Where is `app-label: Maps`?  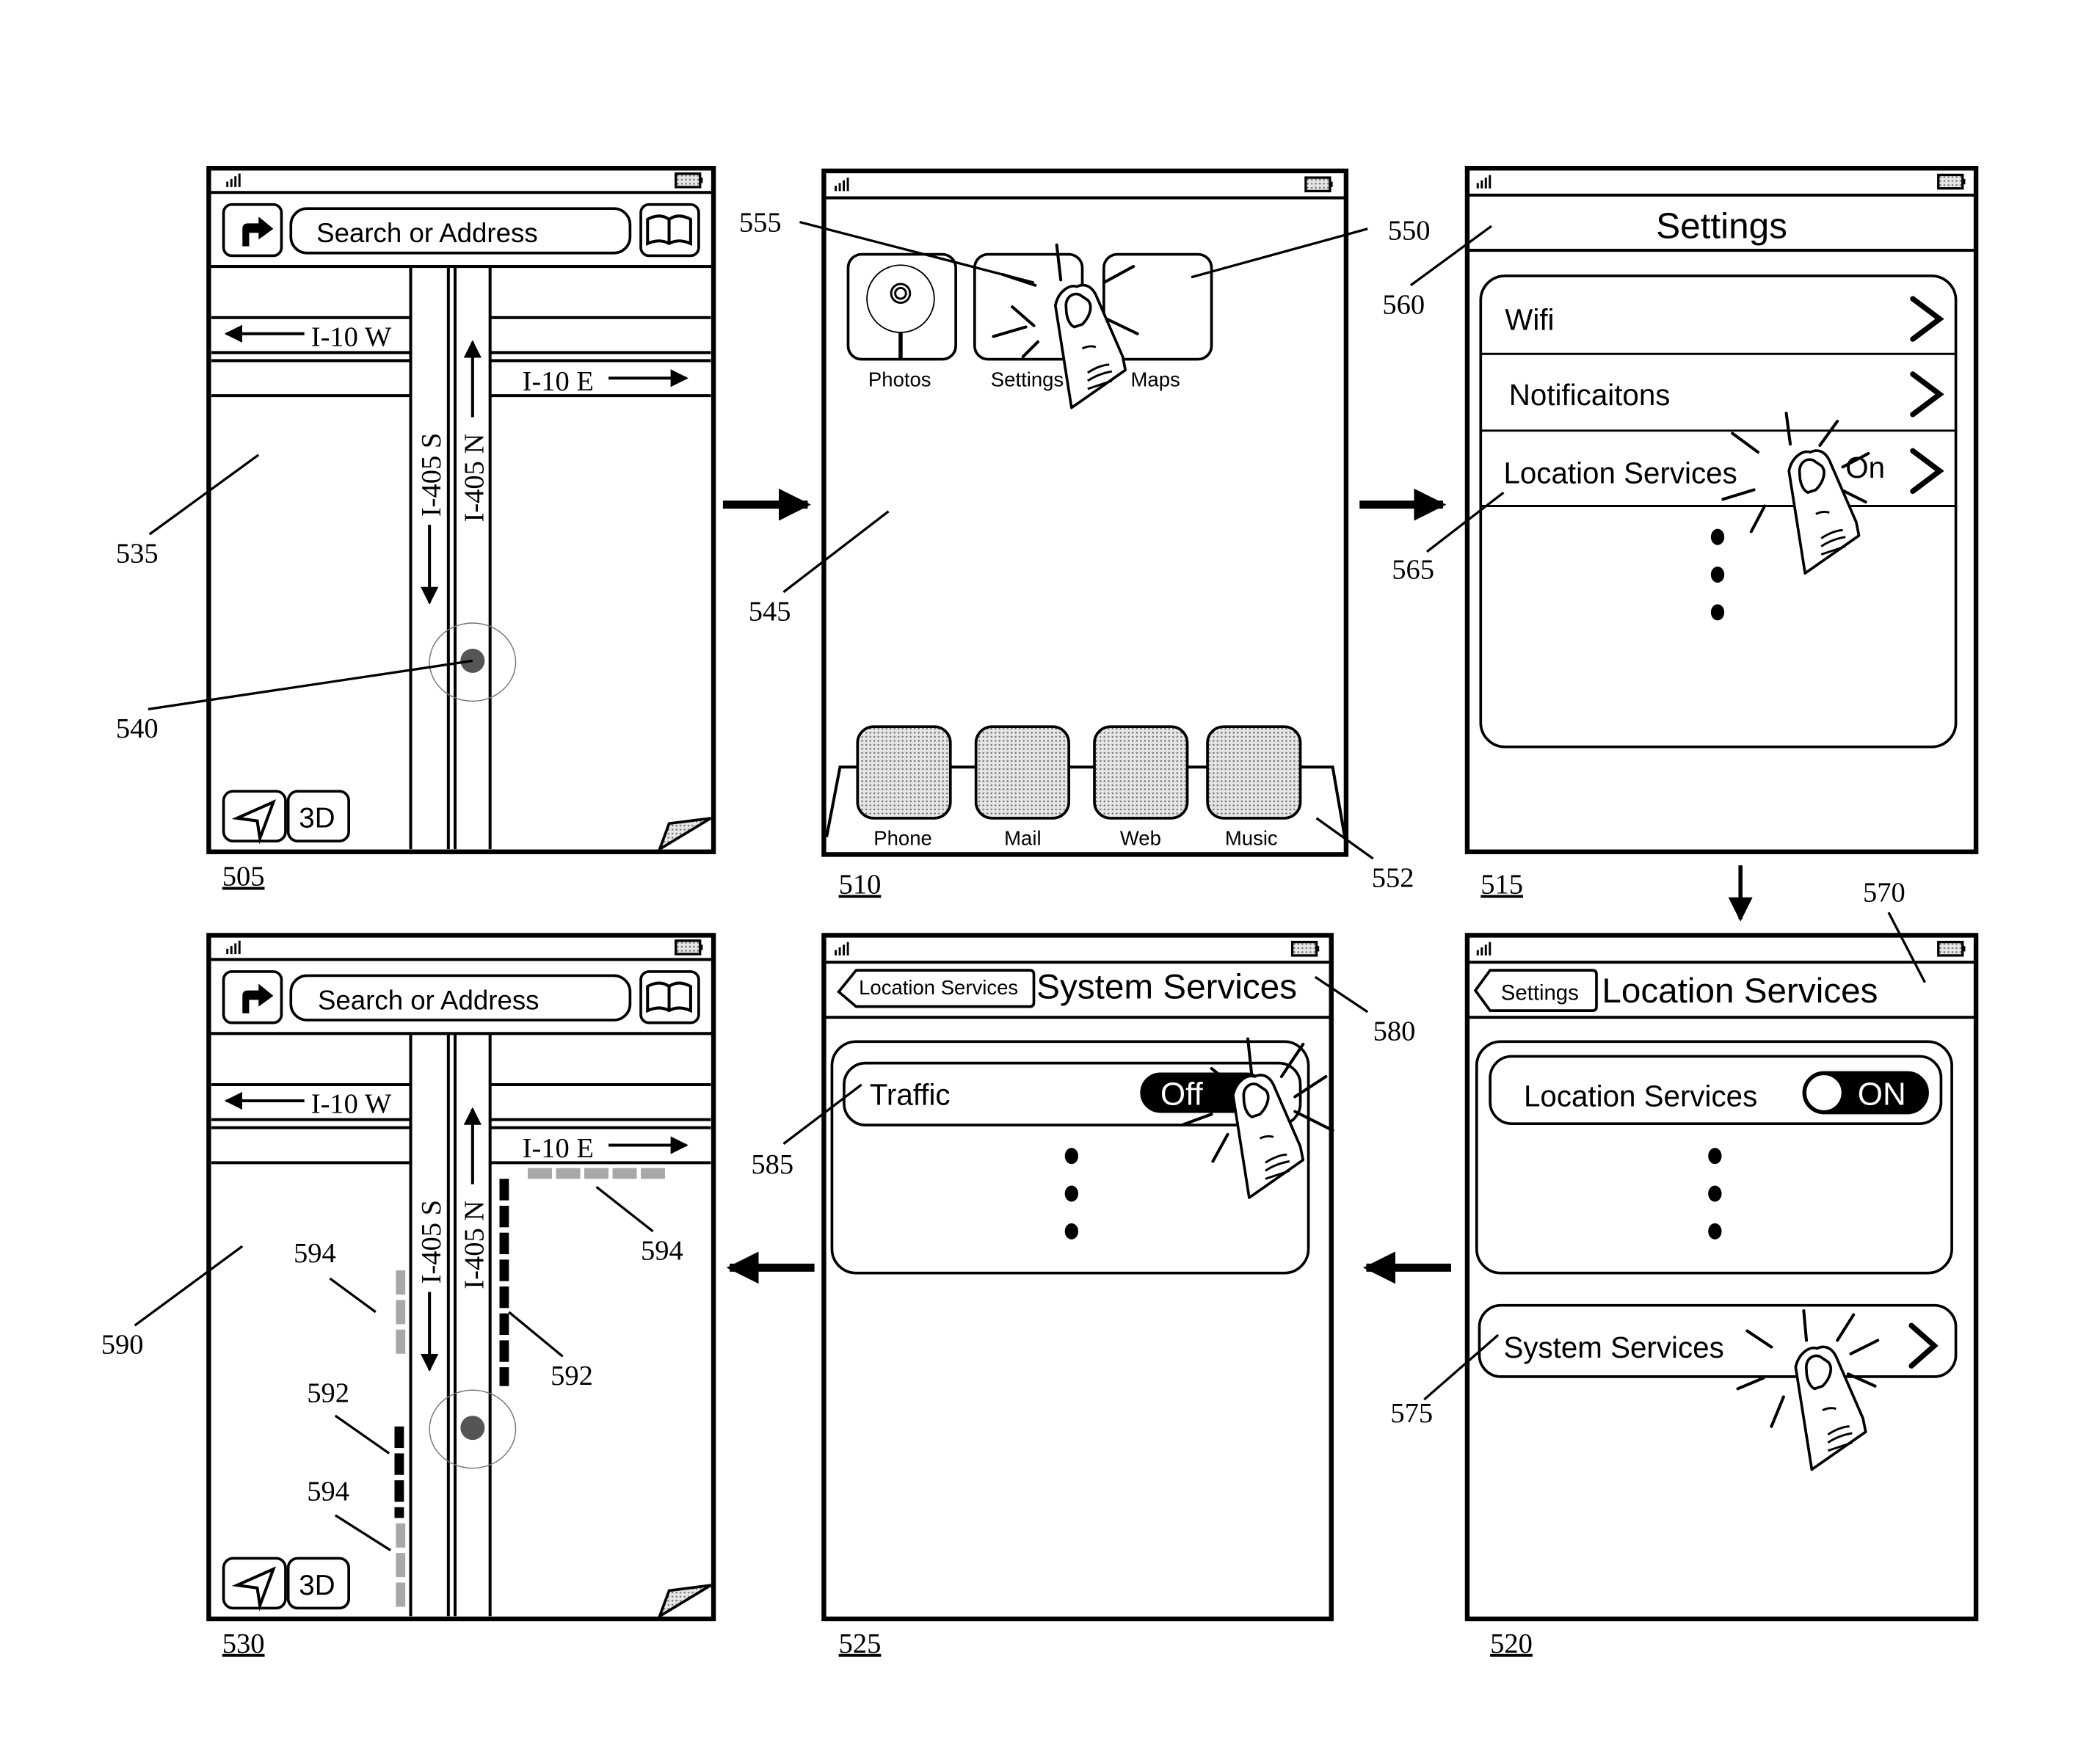 app-label: Maps is located at coordinates (1155, 379).